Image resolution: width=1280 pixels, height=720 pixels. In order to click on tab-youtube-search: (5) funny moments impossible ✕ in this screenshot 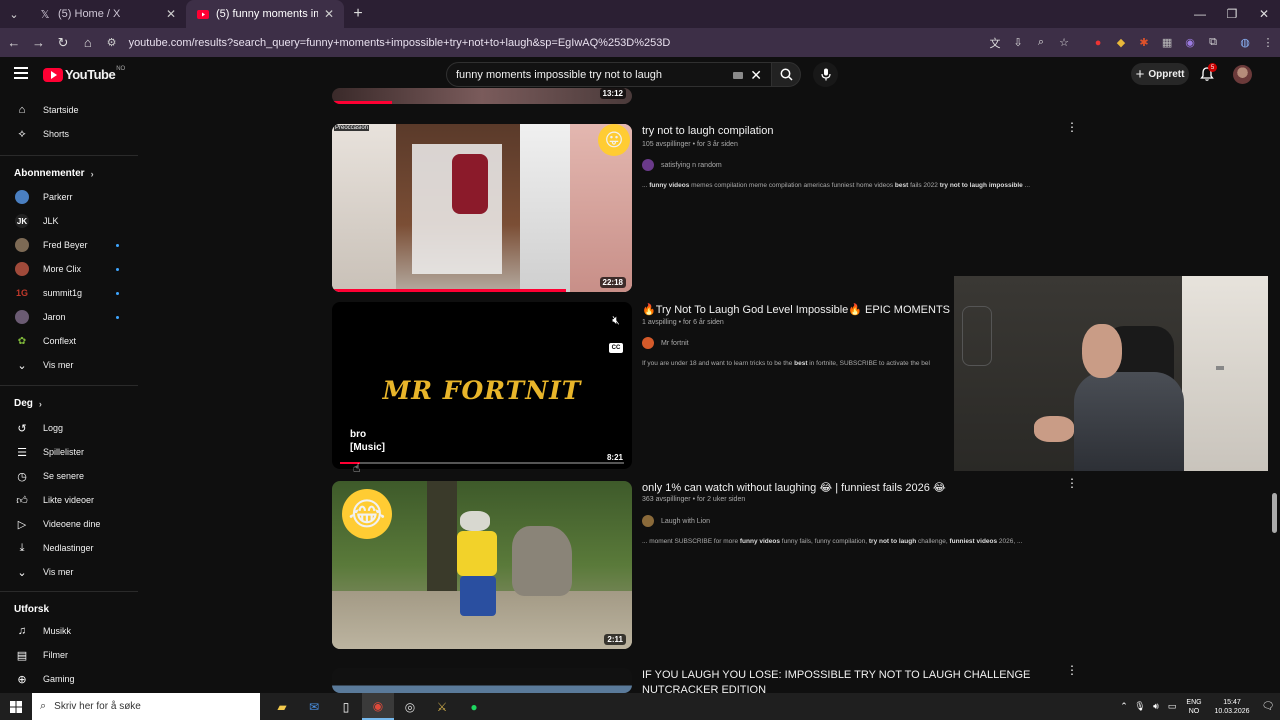, I will do `click(265, 14)`.